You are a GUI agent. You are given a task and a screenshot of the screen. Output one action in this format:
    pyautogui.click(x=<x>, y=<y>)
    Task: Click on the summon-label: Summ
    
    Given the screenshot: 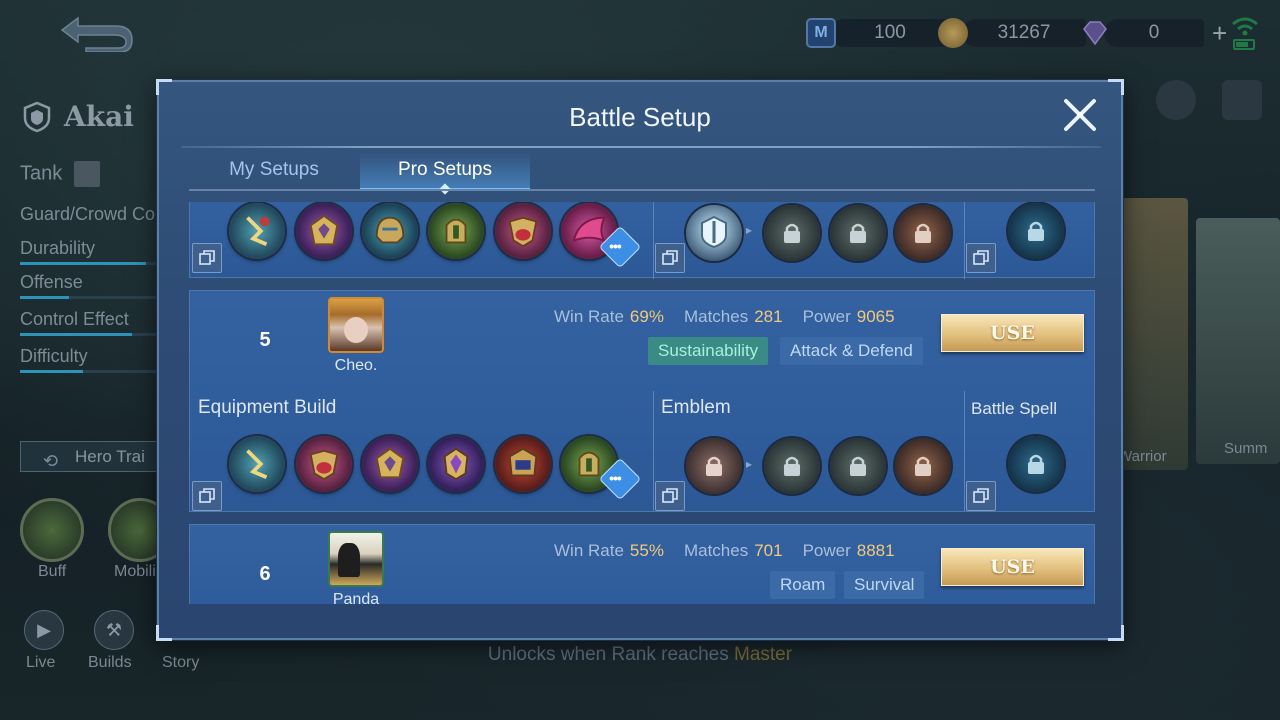 What is the action you would take?
    pyautogui.click(x=1246, y=448)
    